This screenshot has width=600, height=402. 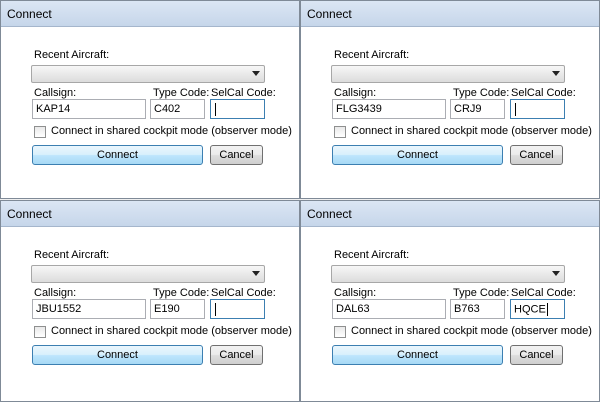 What do you see at coordinates (389, 109) in the screenshot?
I see `callsign-input: FLG3439` at bounding box center [389, 109].